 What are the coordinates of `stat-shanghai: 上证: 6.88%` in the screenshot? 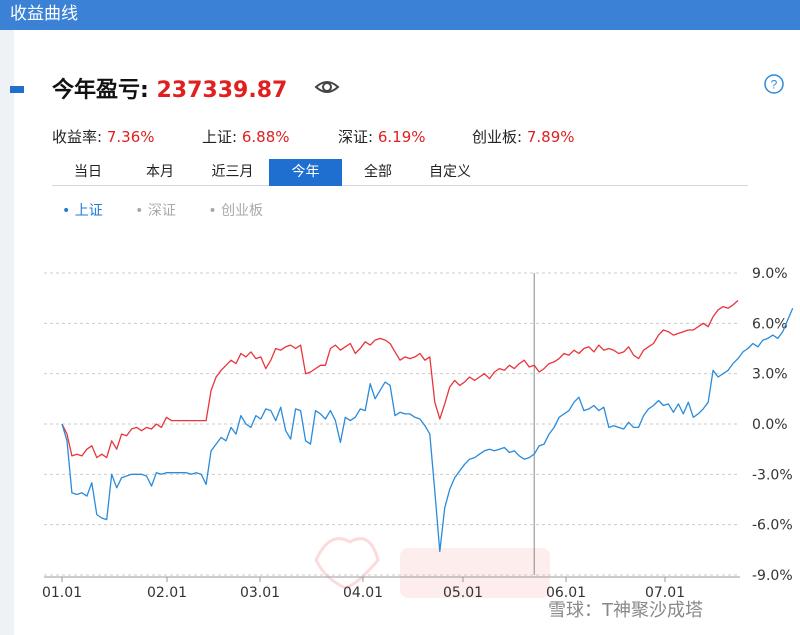 It's located at (246, 136).